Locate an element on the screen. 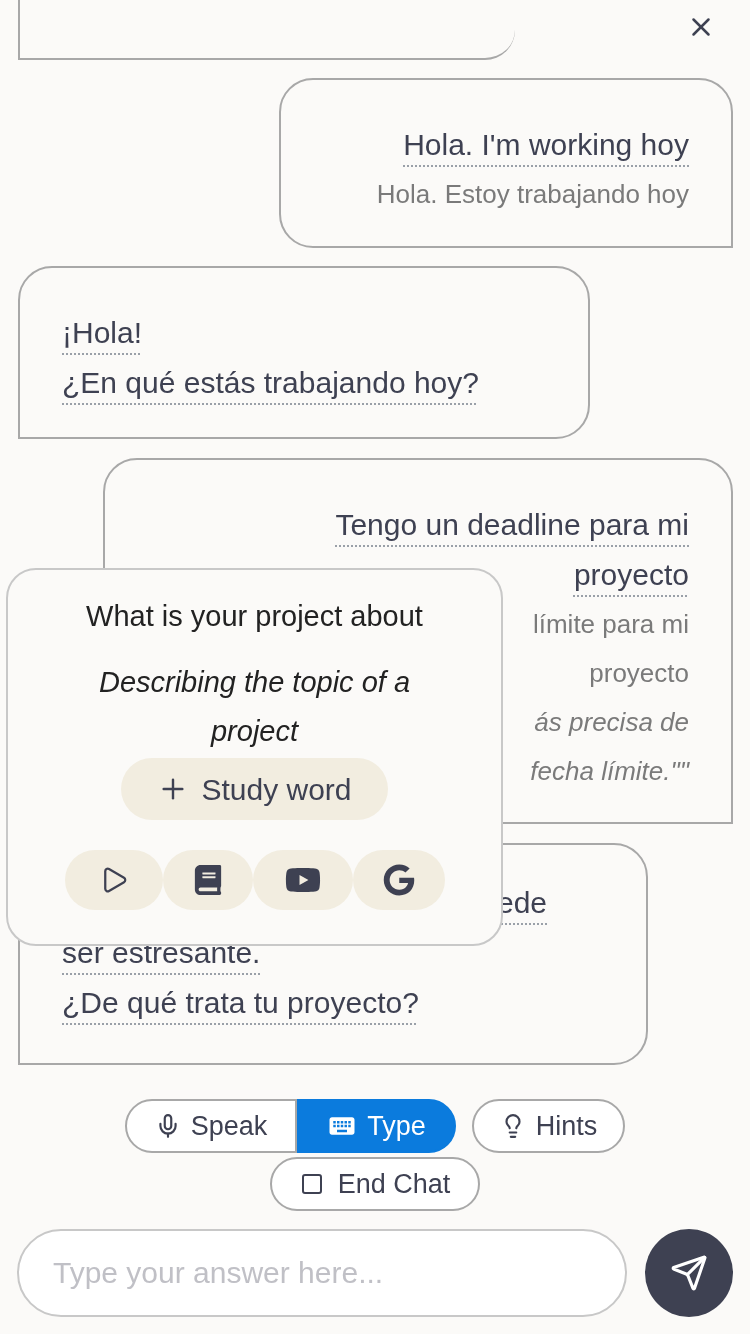  translation-text: proyecto is located at coordinates (639, 673).